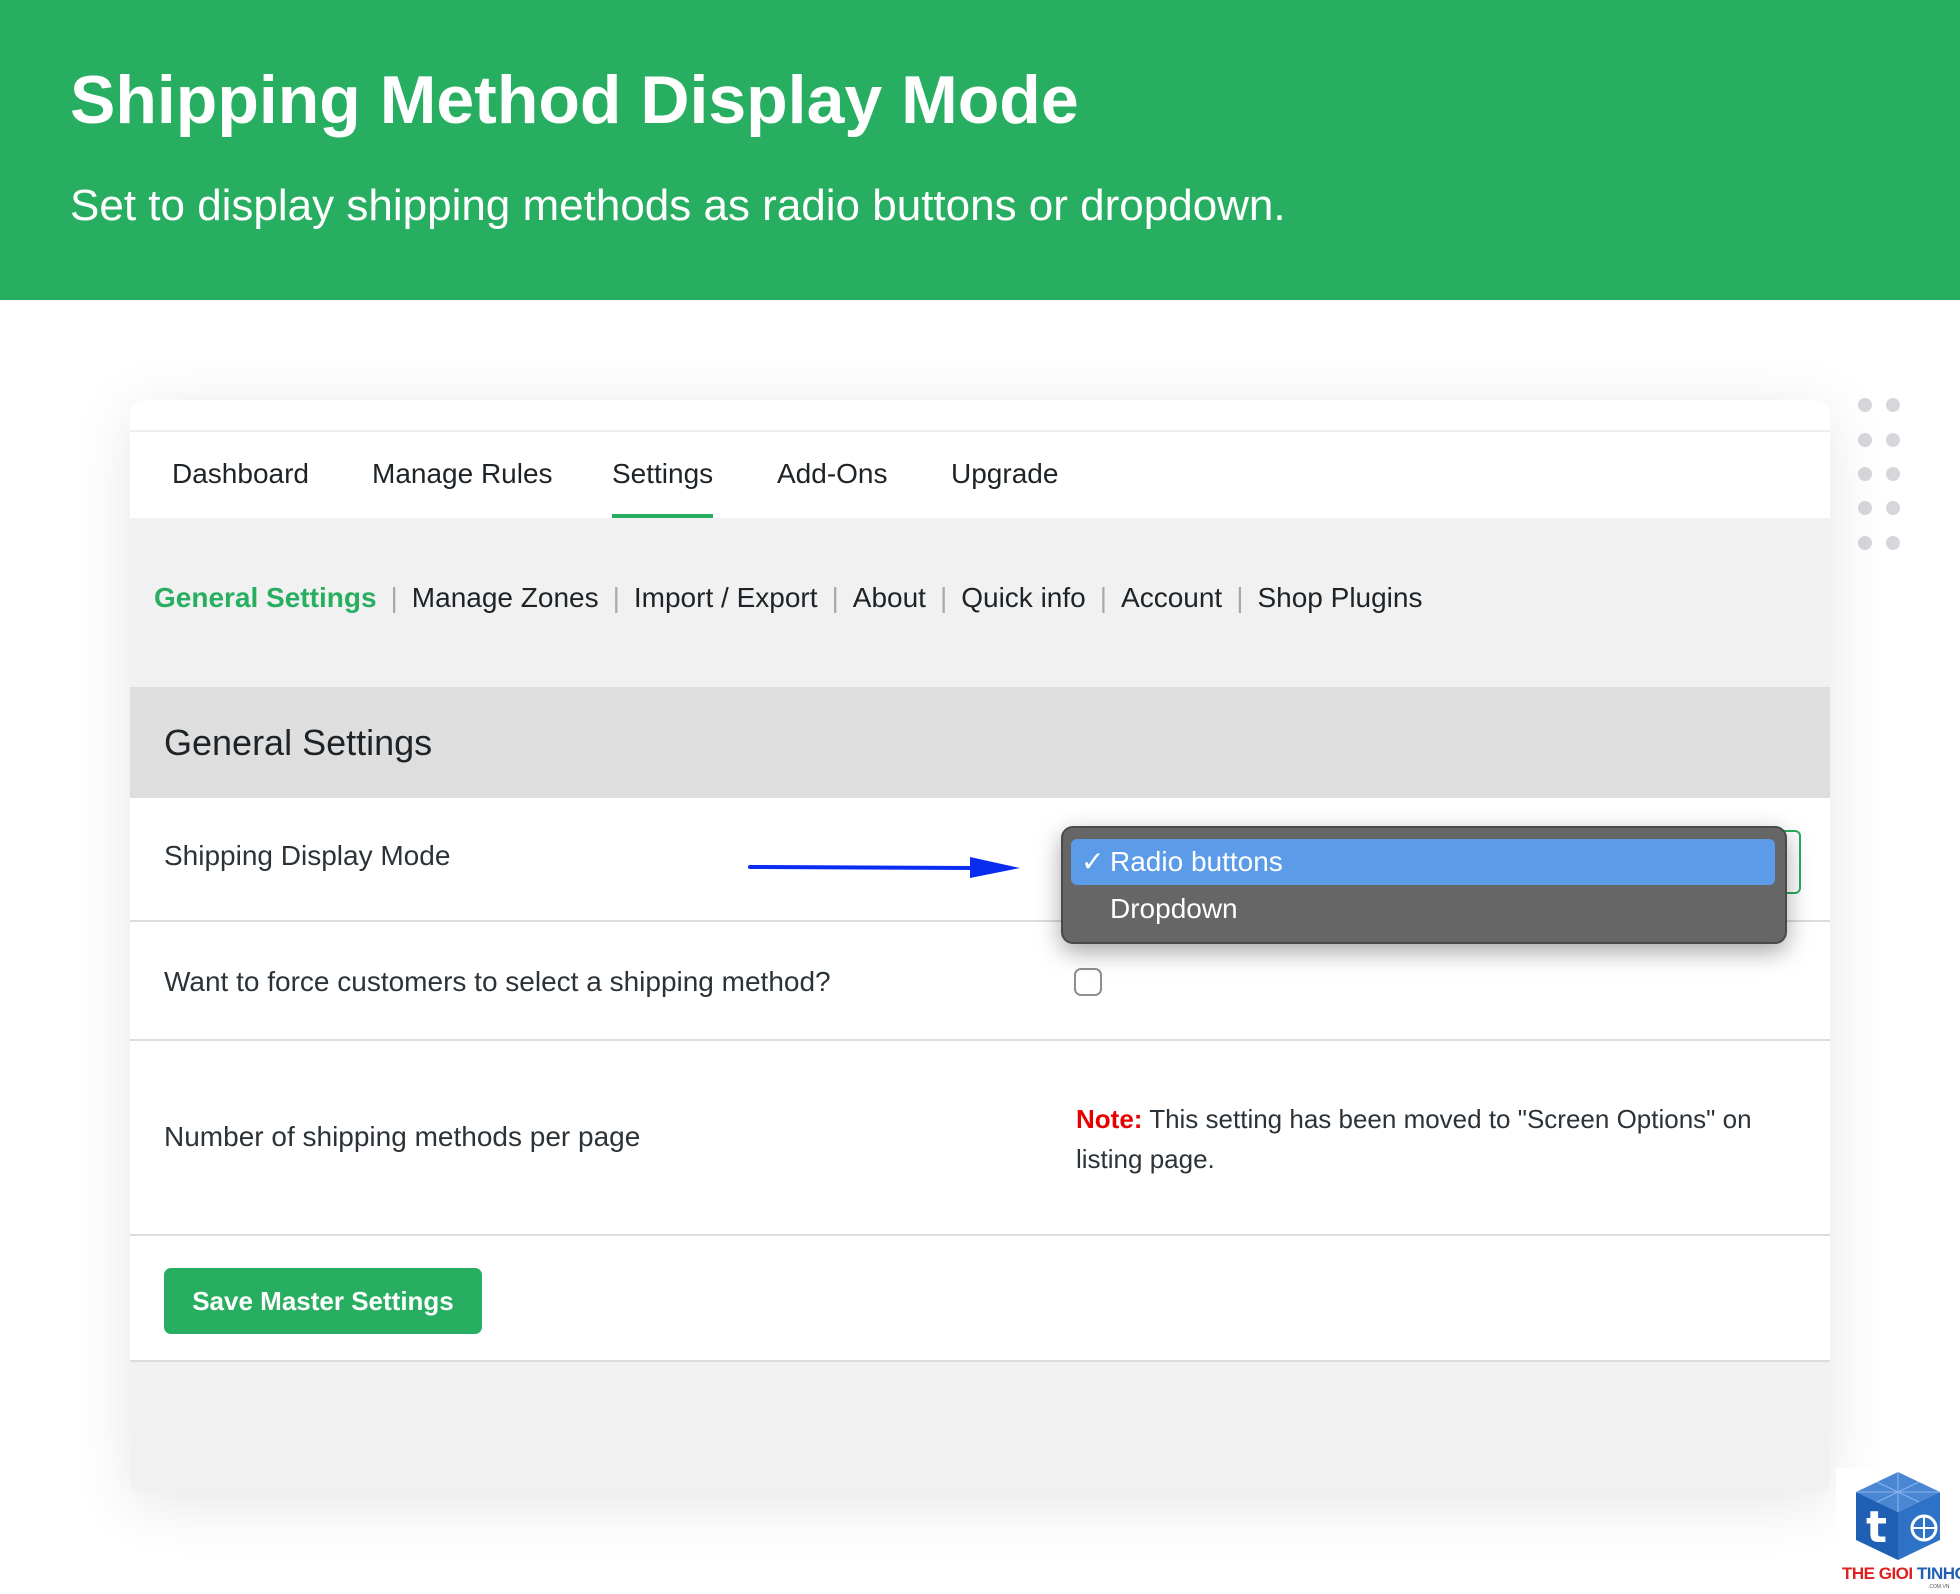  What do you see at coordinates (505, 597) in the screenshot?
I see `subnav-manage-zones: Manage Zones` at bounding box center [505, 597].